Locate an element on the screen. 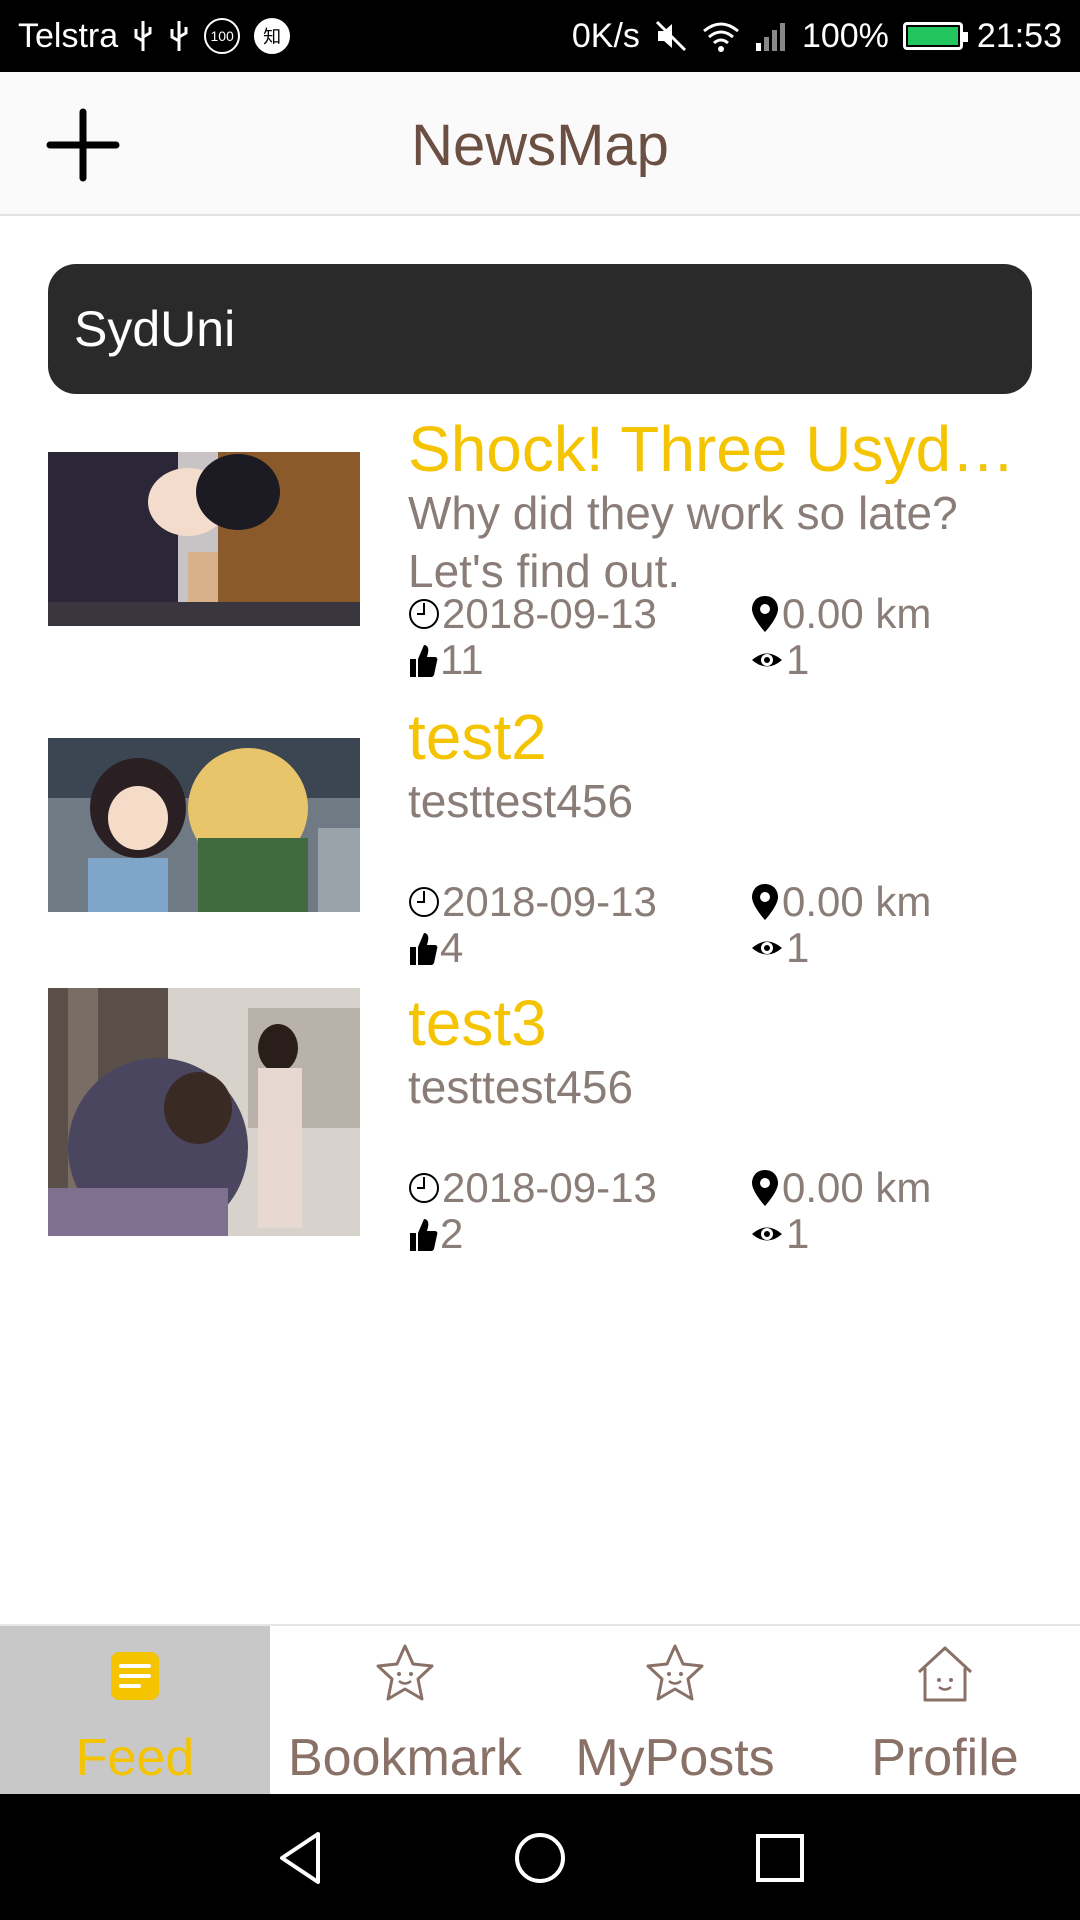 This screenshot has height=1920, width=1080. app-bar: NewsMap is located at coordinates (540, 144).